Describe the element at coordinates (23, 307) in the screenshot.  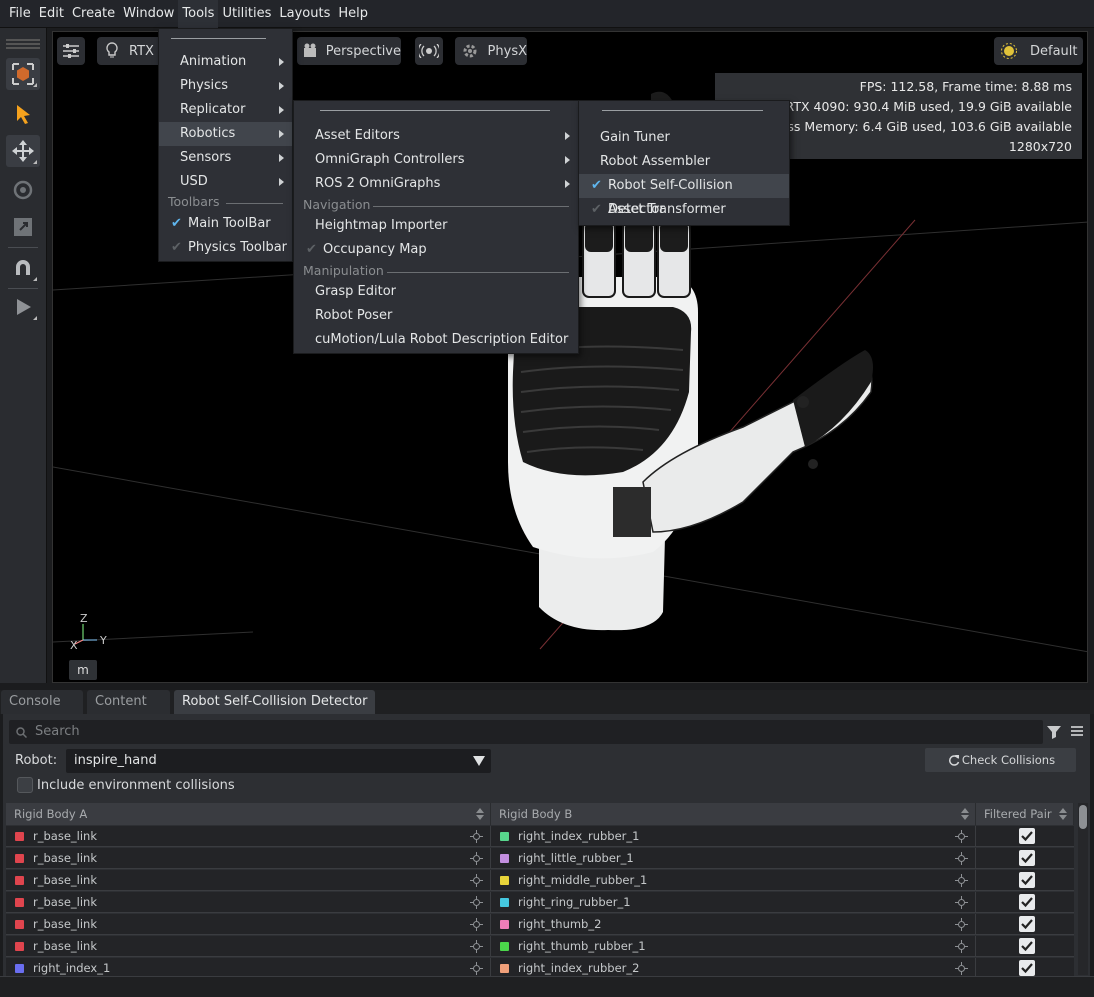
I see `play-button` at that location.